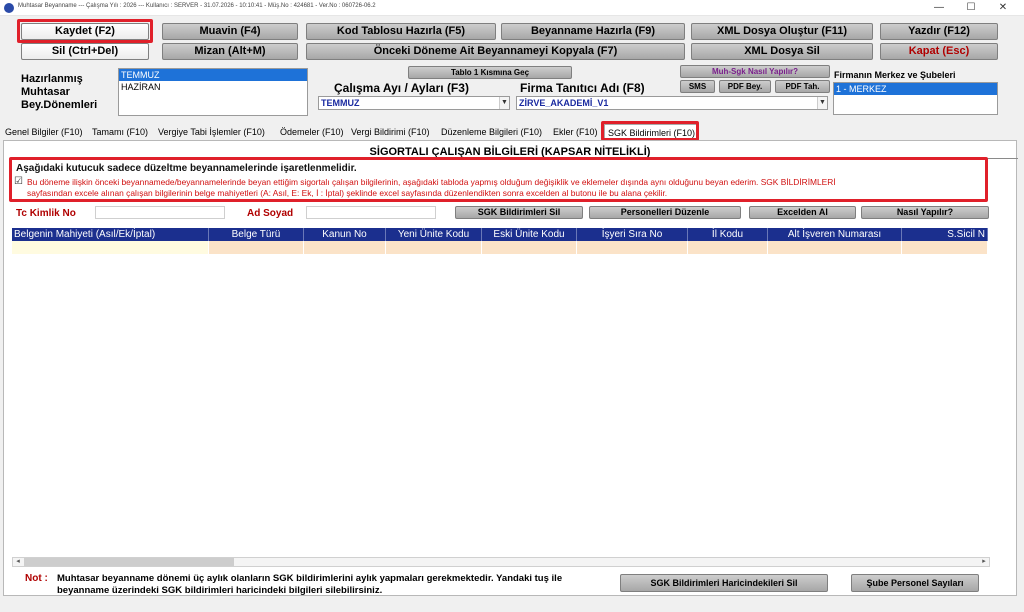  What do you see at coordinates (697, 86) in the screenshot?
I see `sms-button: SMS` at bounding box center [697, 86].